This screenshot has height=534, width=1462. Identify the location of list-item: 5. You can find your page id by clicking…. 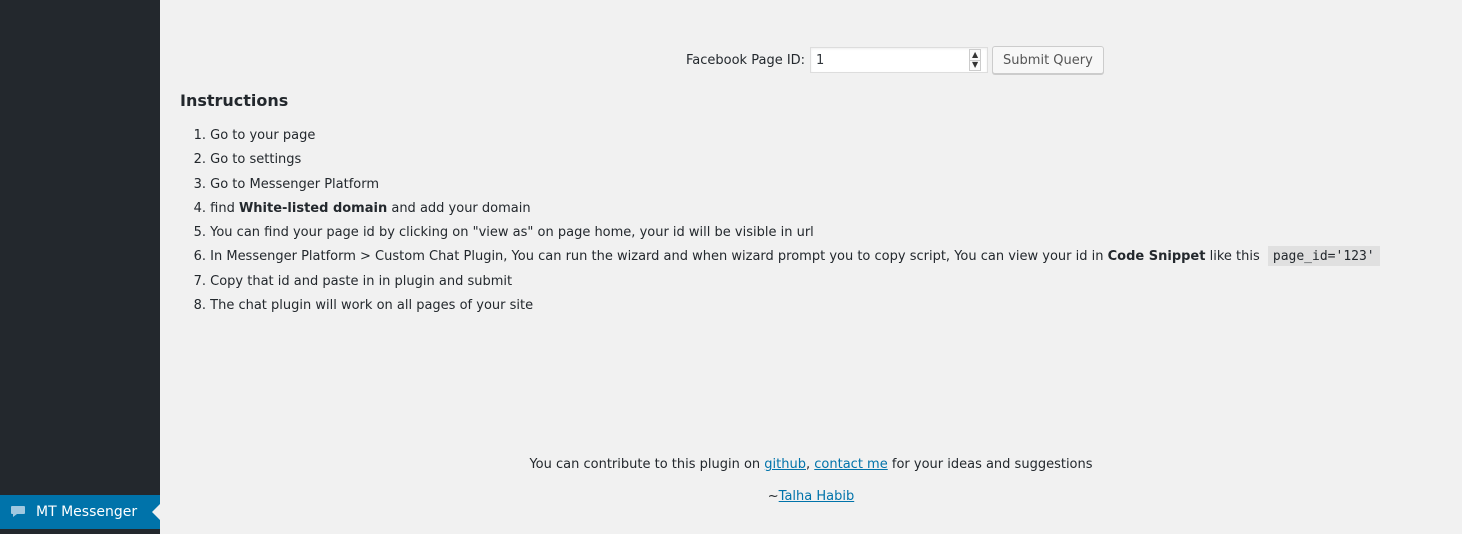
(503, 233).